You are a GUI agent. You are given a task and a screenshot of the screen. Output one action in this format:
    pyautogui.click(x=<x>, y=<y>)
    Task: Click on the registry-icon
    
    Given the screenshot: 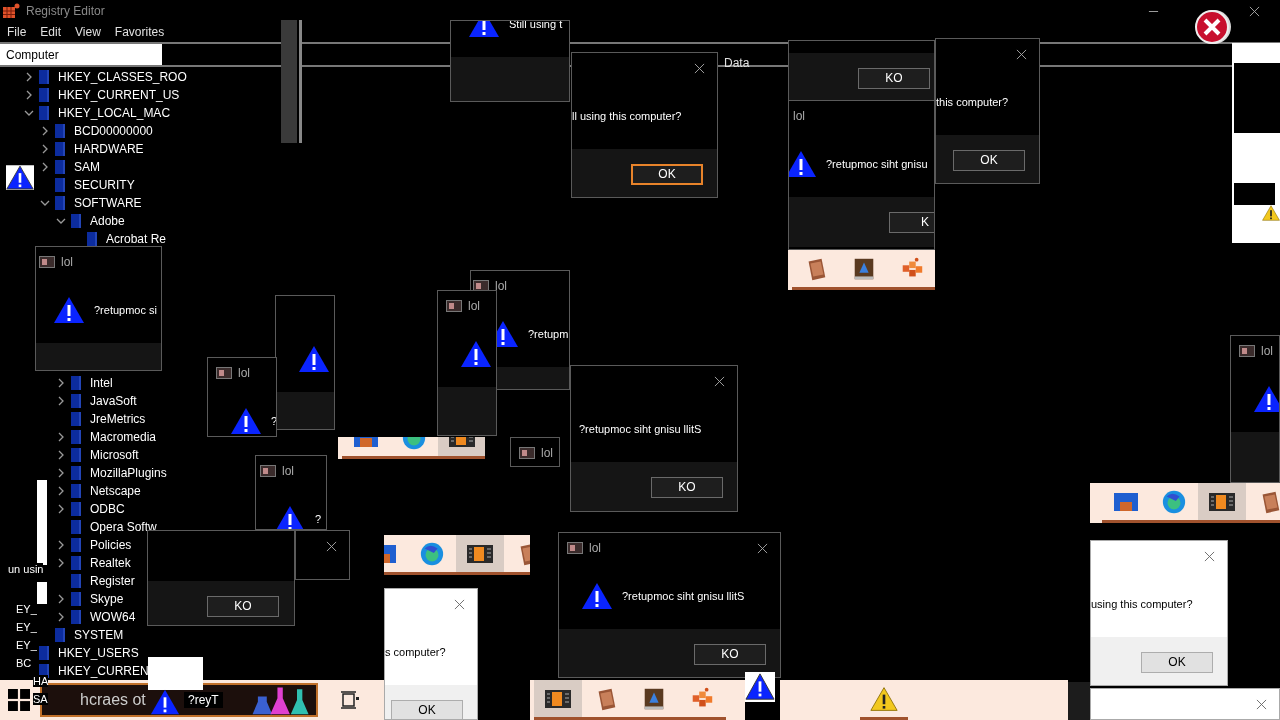 What is the action you would take?
    pyautogui.click(x=11, y=11)
    